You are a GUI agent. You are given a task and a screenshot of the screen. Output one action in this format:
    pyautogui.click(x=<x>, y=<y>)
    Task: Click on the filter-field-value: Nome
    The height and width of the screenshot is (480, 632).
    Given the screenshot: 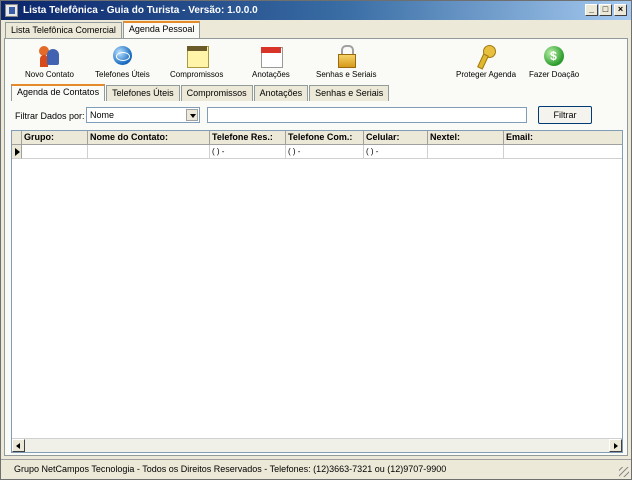 What is the action you would take?
    pyautogui.click(x=102, y=115)
    